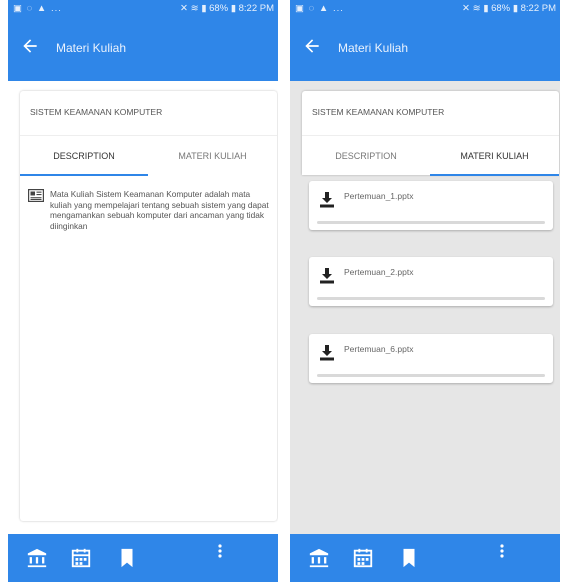 The width and height of the screenshot is (562, 582). Describe the element at coordinates (36, 195) in the screenshot. I see `news-icon` at that location.